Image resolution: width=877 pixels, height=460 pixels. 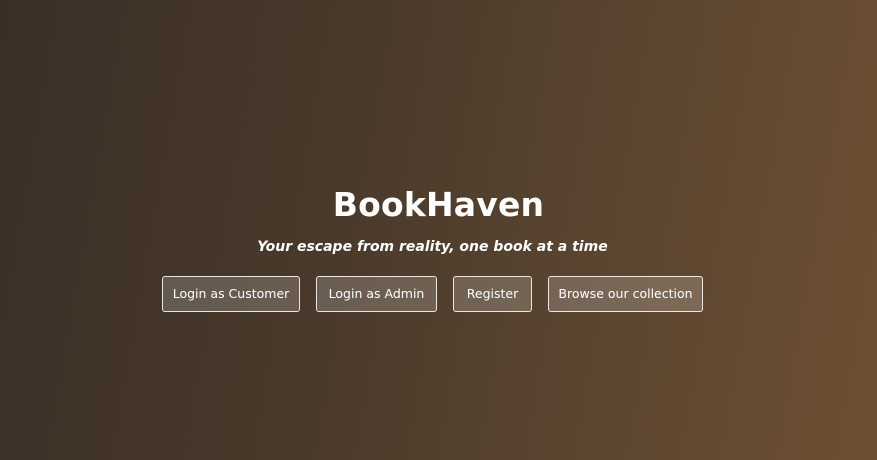 I want to click on browse-collection-button: Browse our collection, so click(x=625, y=294).